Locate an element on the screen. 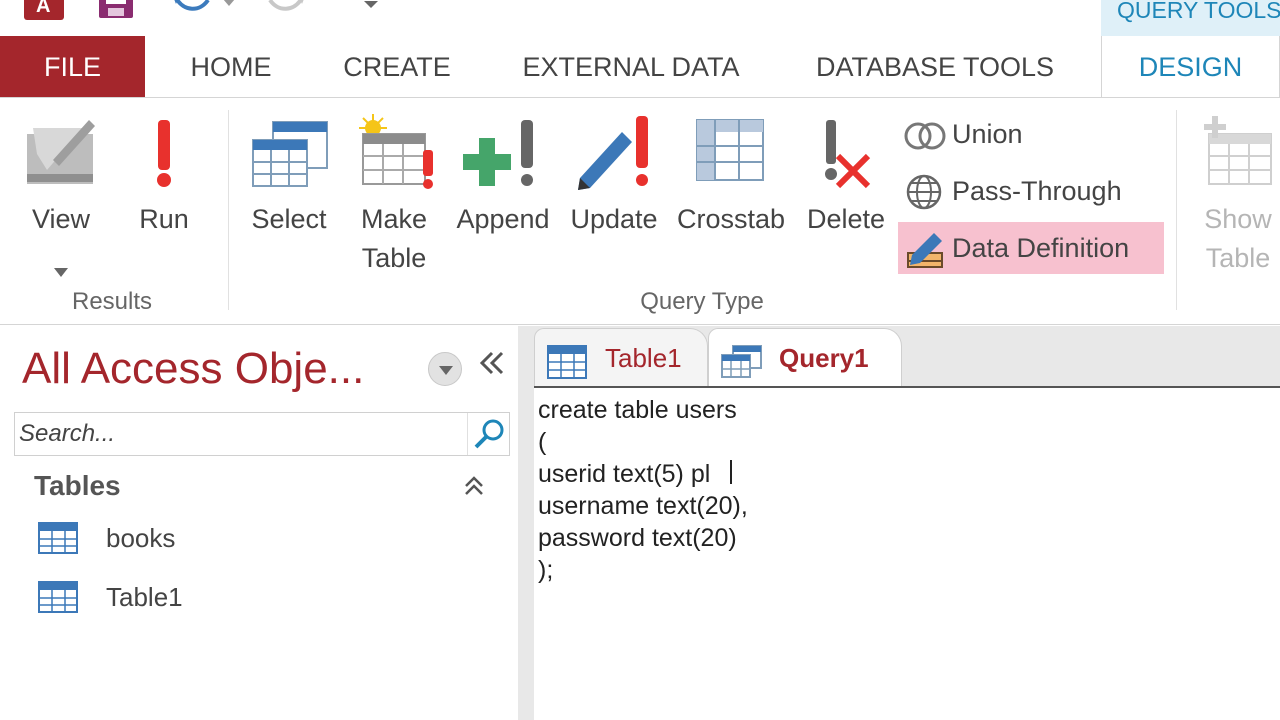 The width and height of the screenshot is (1280, 720). select-query-button: Select is located at coordinates (289, 174).